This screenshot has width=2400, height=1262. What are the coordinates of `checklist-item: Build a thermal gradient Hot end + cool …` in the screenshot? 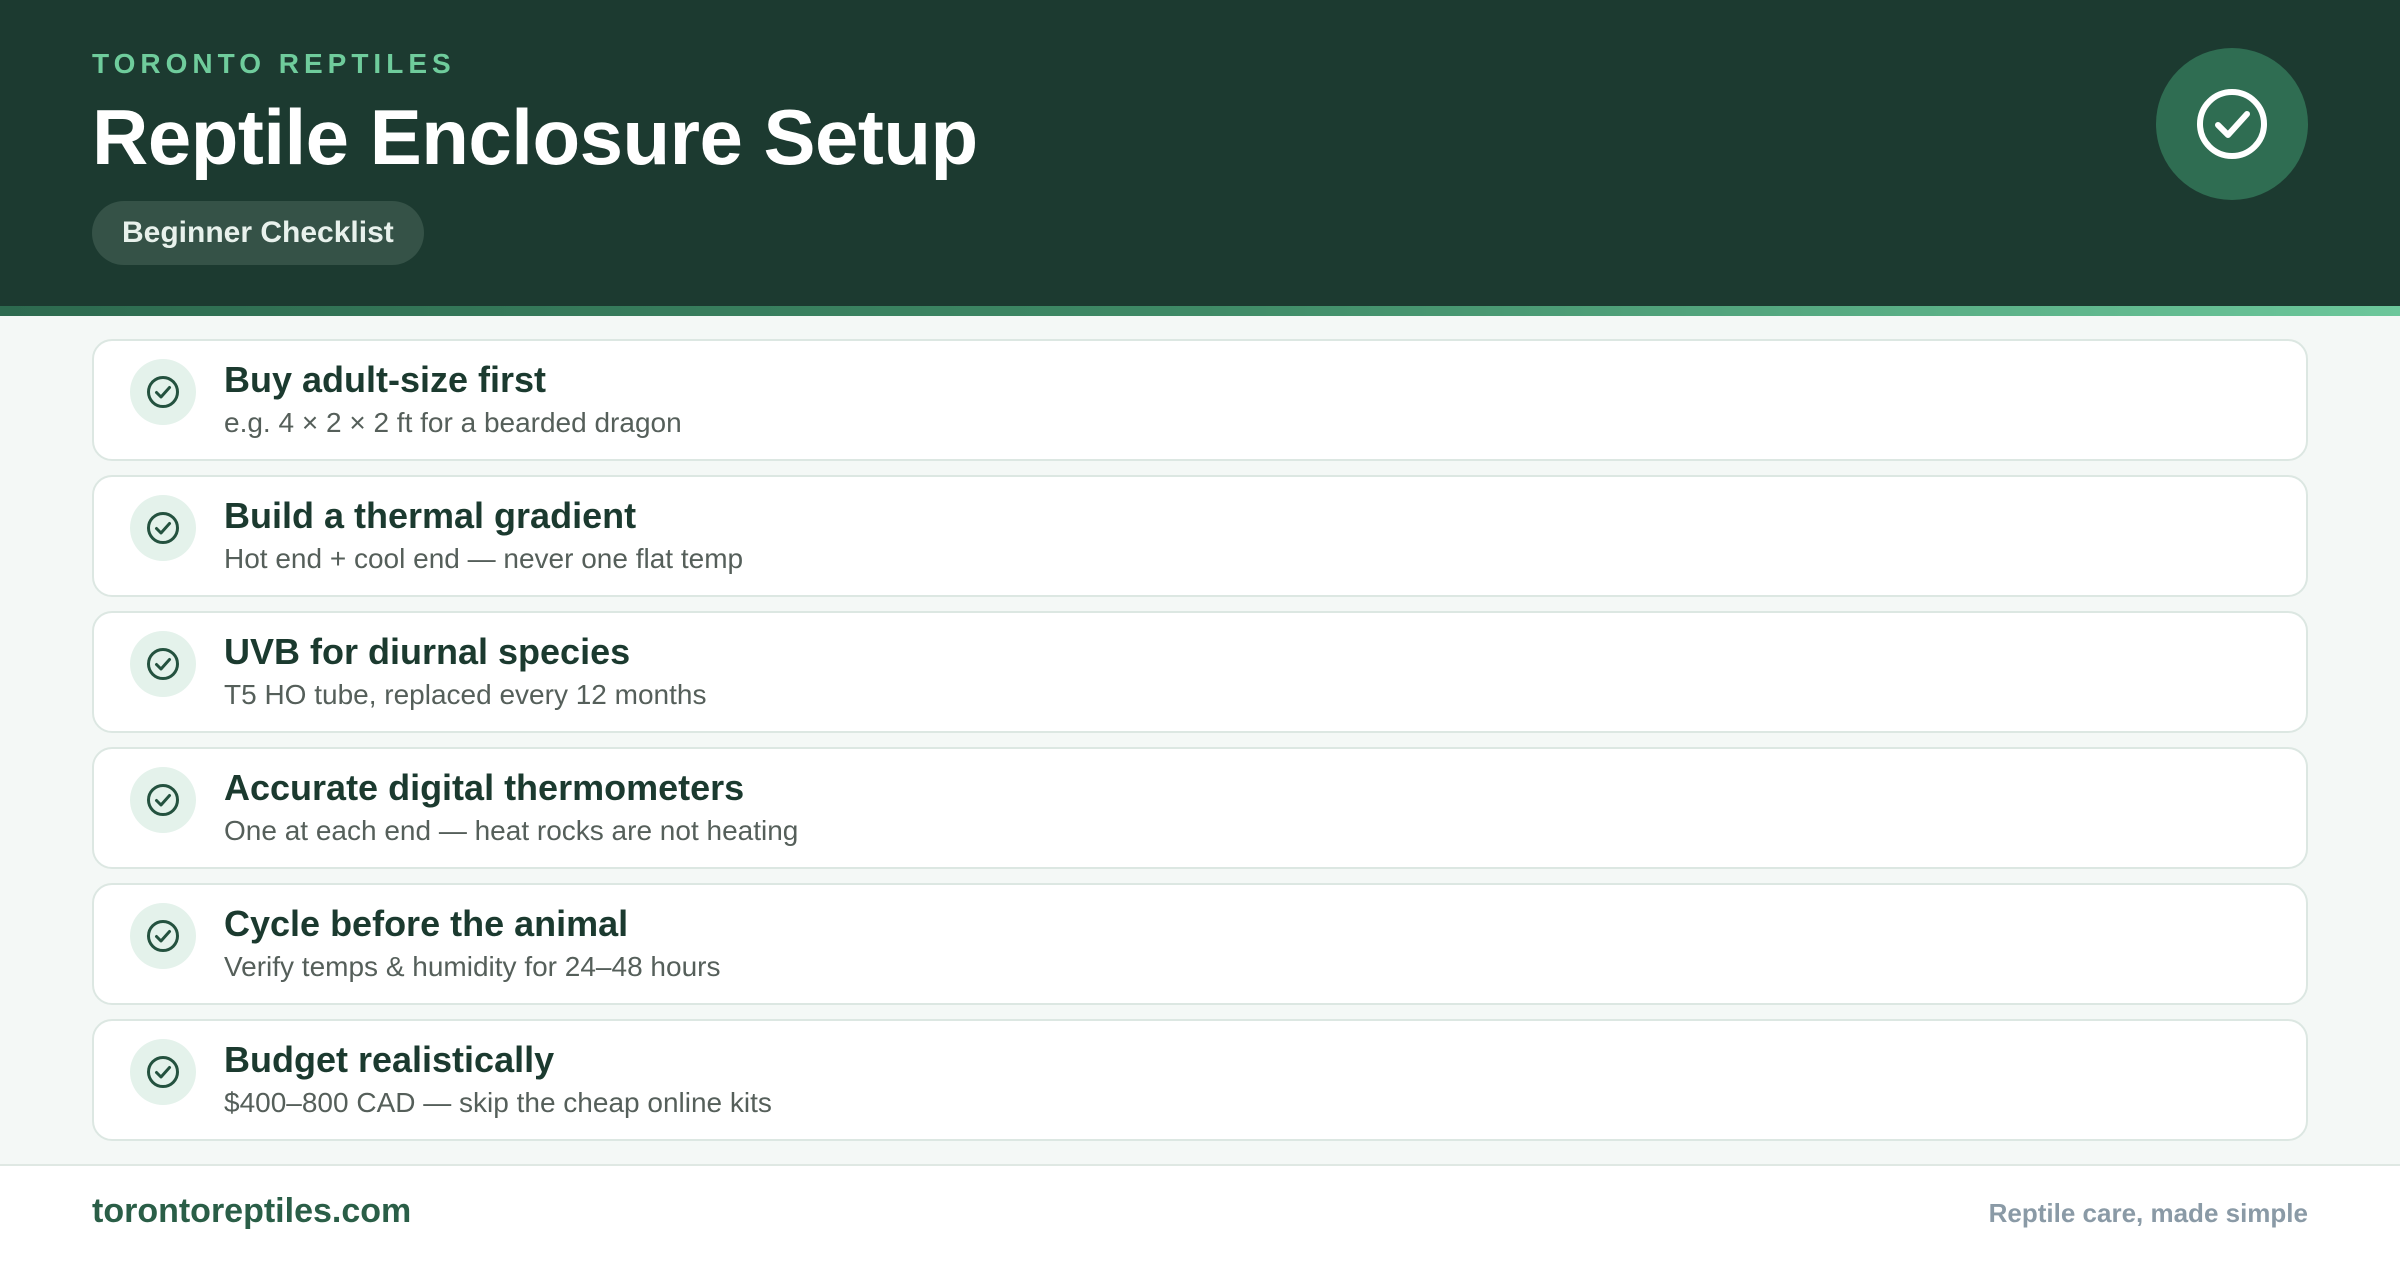 It's located at (1200, 536).